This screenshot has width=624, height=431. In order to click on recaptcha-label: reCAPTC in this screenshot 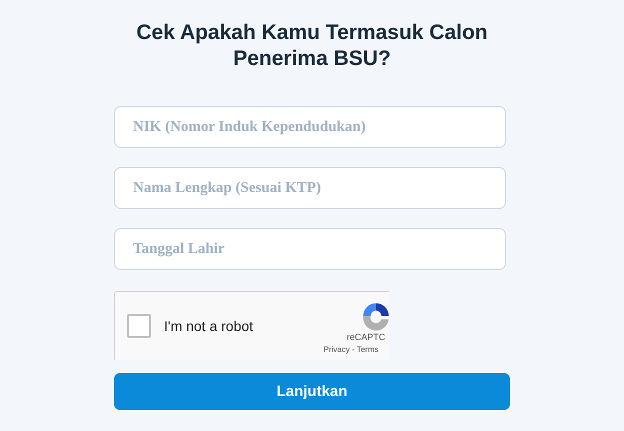, I will do `click(366, 337)`.